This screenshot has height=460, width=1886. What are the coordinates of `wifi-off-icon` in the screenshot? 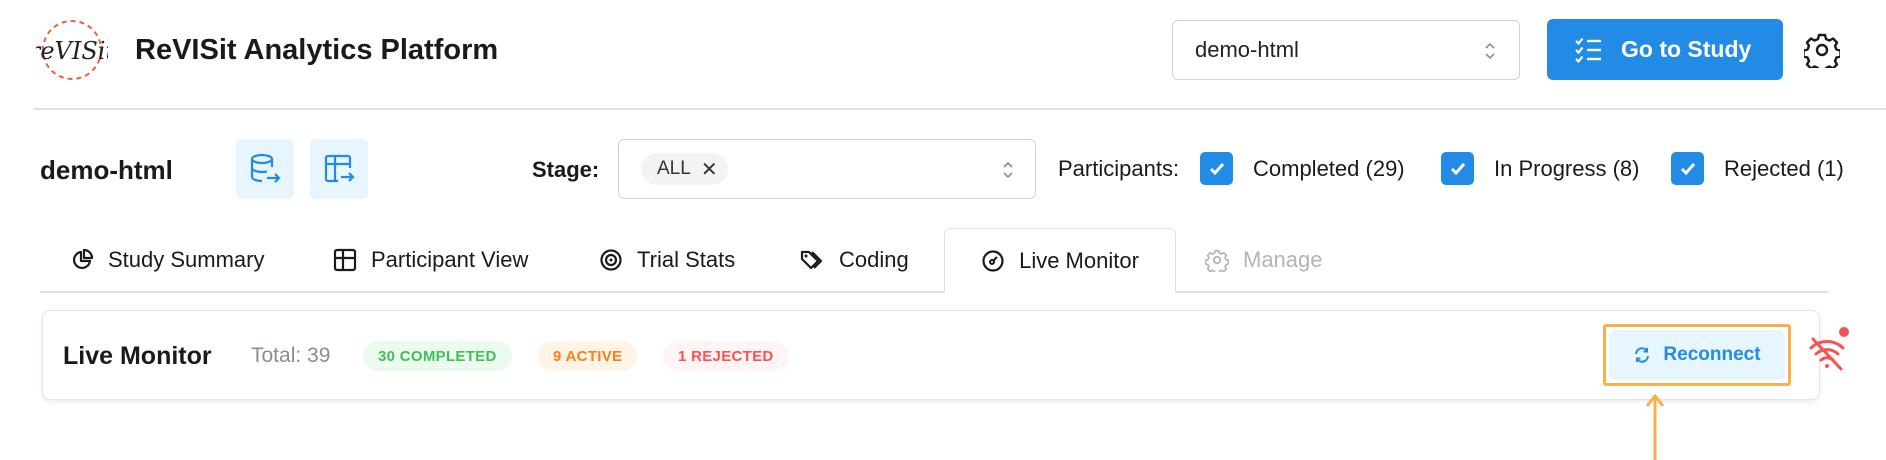 It's located at (1827, 354).